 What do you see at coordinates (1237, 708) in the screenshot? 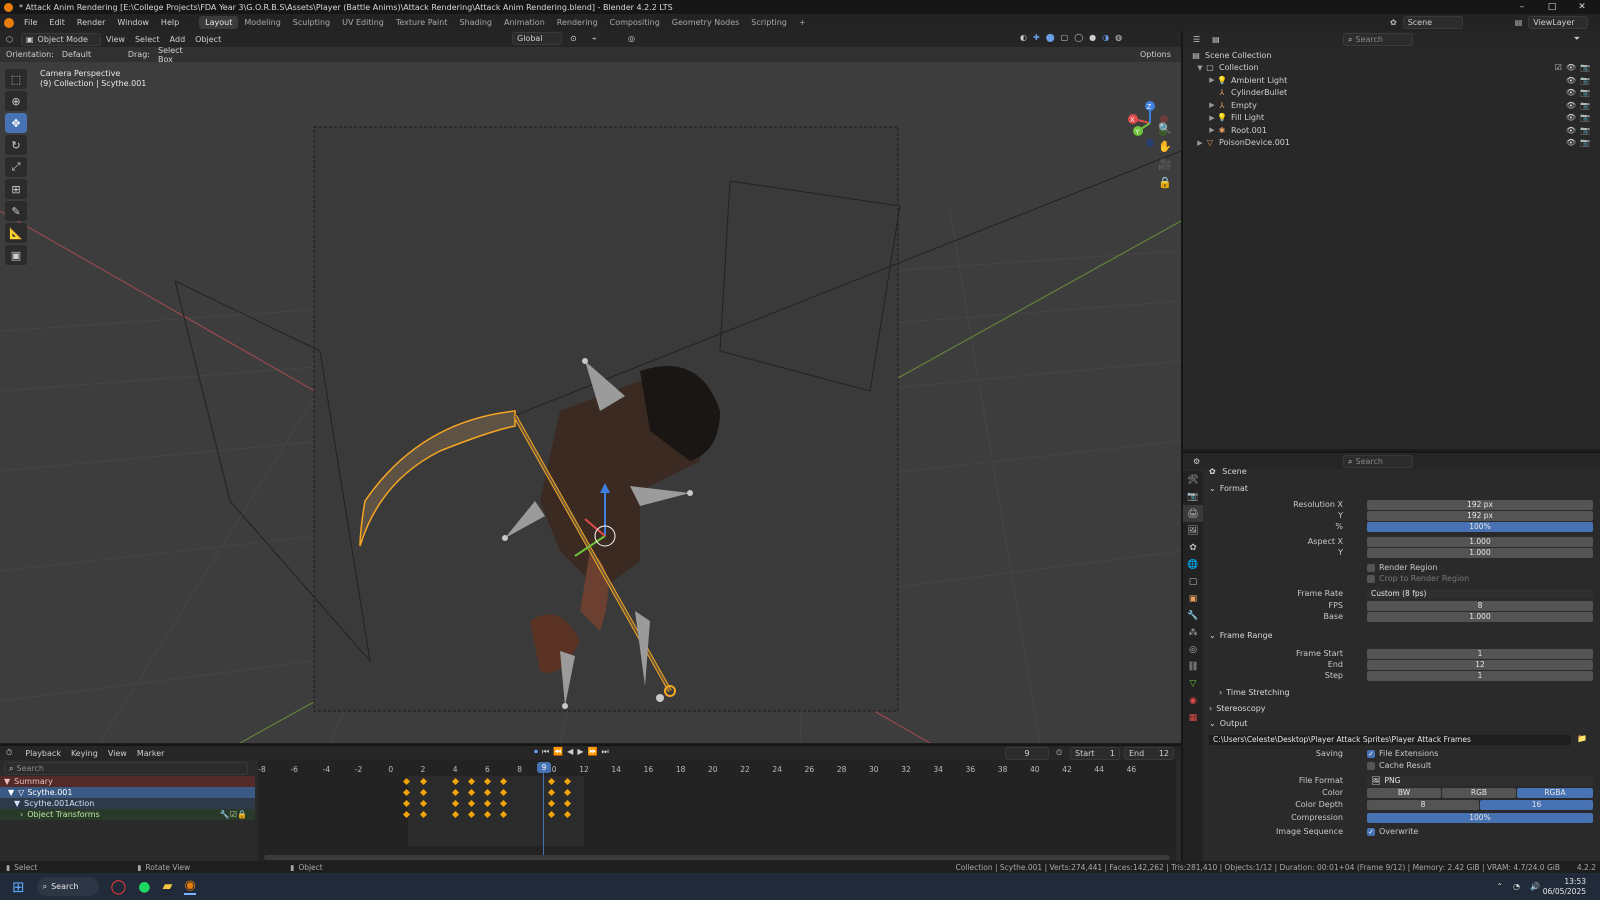
I see `stereoscopy-section-header: › Stereoscopy` at bounding box center [1237, 708].